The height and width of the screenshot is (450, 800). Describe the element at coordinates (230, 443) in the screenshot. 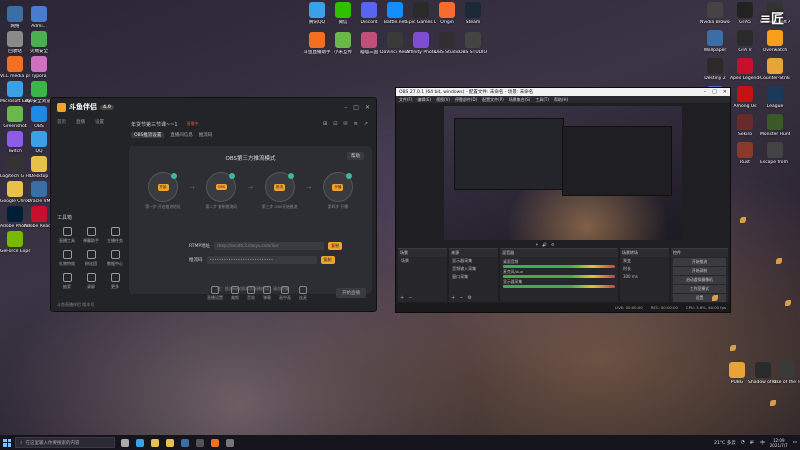

I see `taskbar-app-obs-studio` at that location.